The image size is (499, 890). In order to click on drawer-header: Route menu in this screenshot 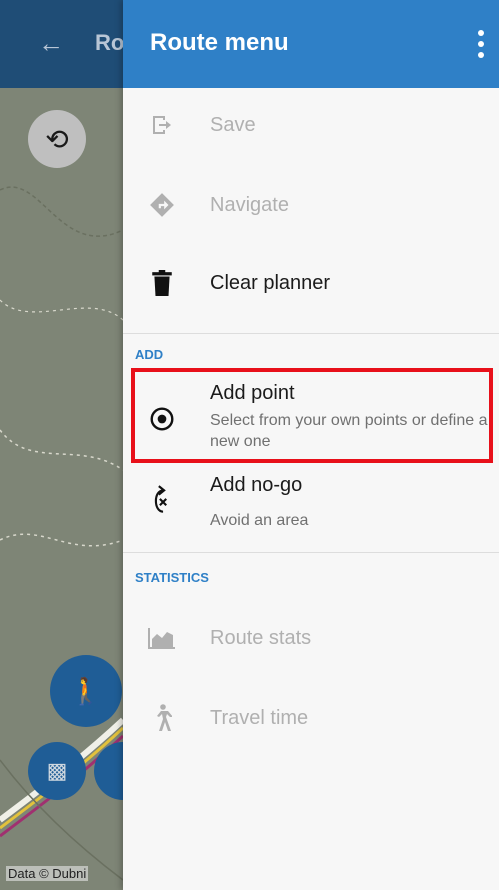, I will do `click(311, 44)`.